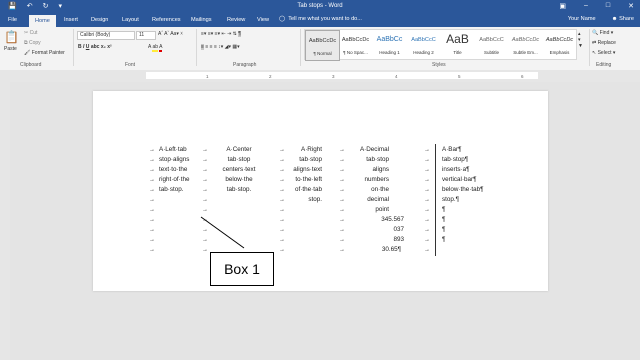  I want to click on style-preview: AaBbCcDc, so click(525, 40).